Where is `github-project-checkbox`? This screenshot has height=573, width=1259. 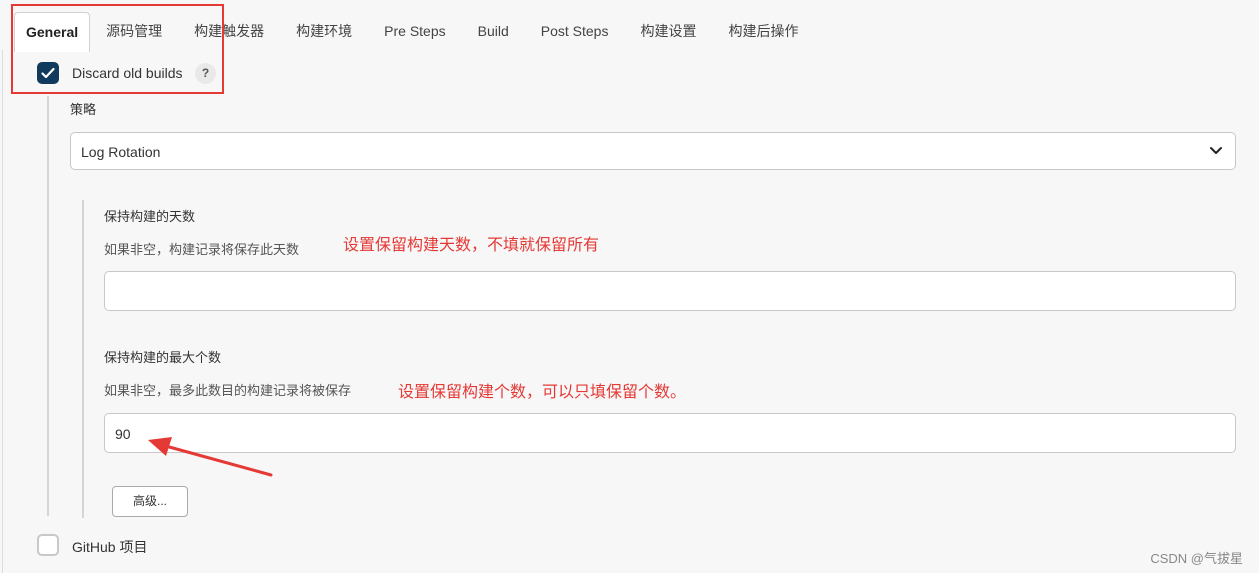 github-project-checkbox is located at coordinates (48, 545).